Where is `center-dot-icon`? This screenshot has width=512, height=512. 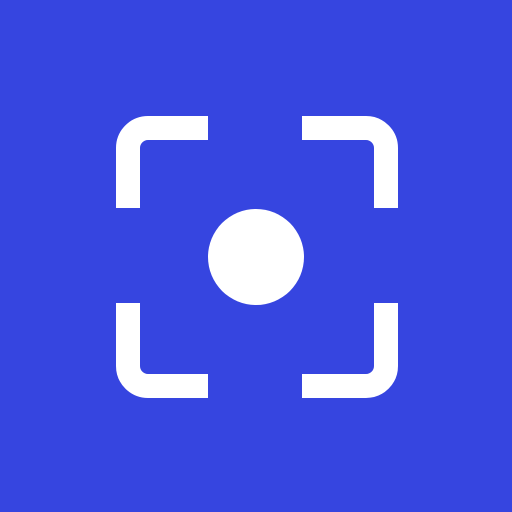 center-dot-icon is located at coordinates (256, 257).